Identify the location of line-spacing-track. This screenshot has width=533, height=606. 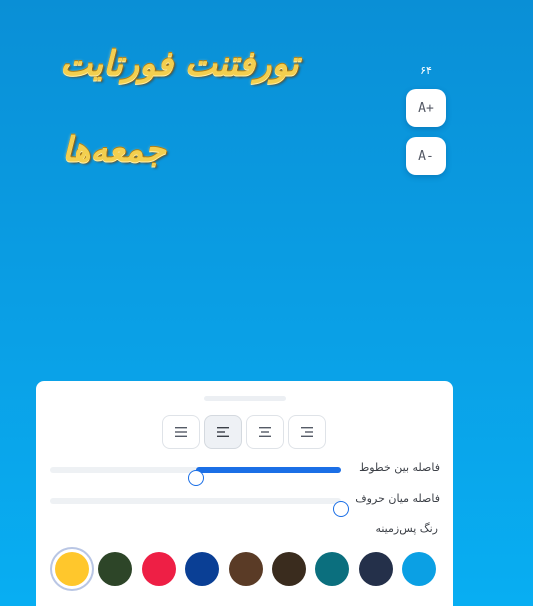
(195, 476).